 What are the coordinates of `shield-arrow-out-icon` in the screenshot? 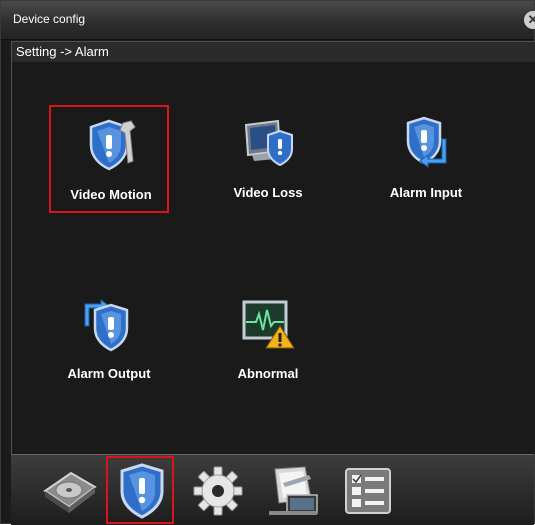 It's located at (106, 325).